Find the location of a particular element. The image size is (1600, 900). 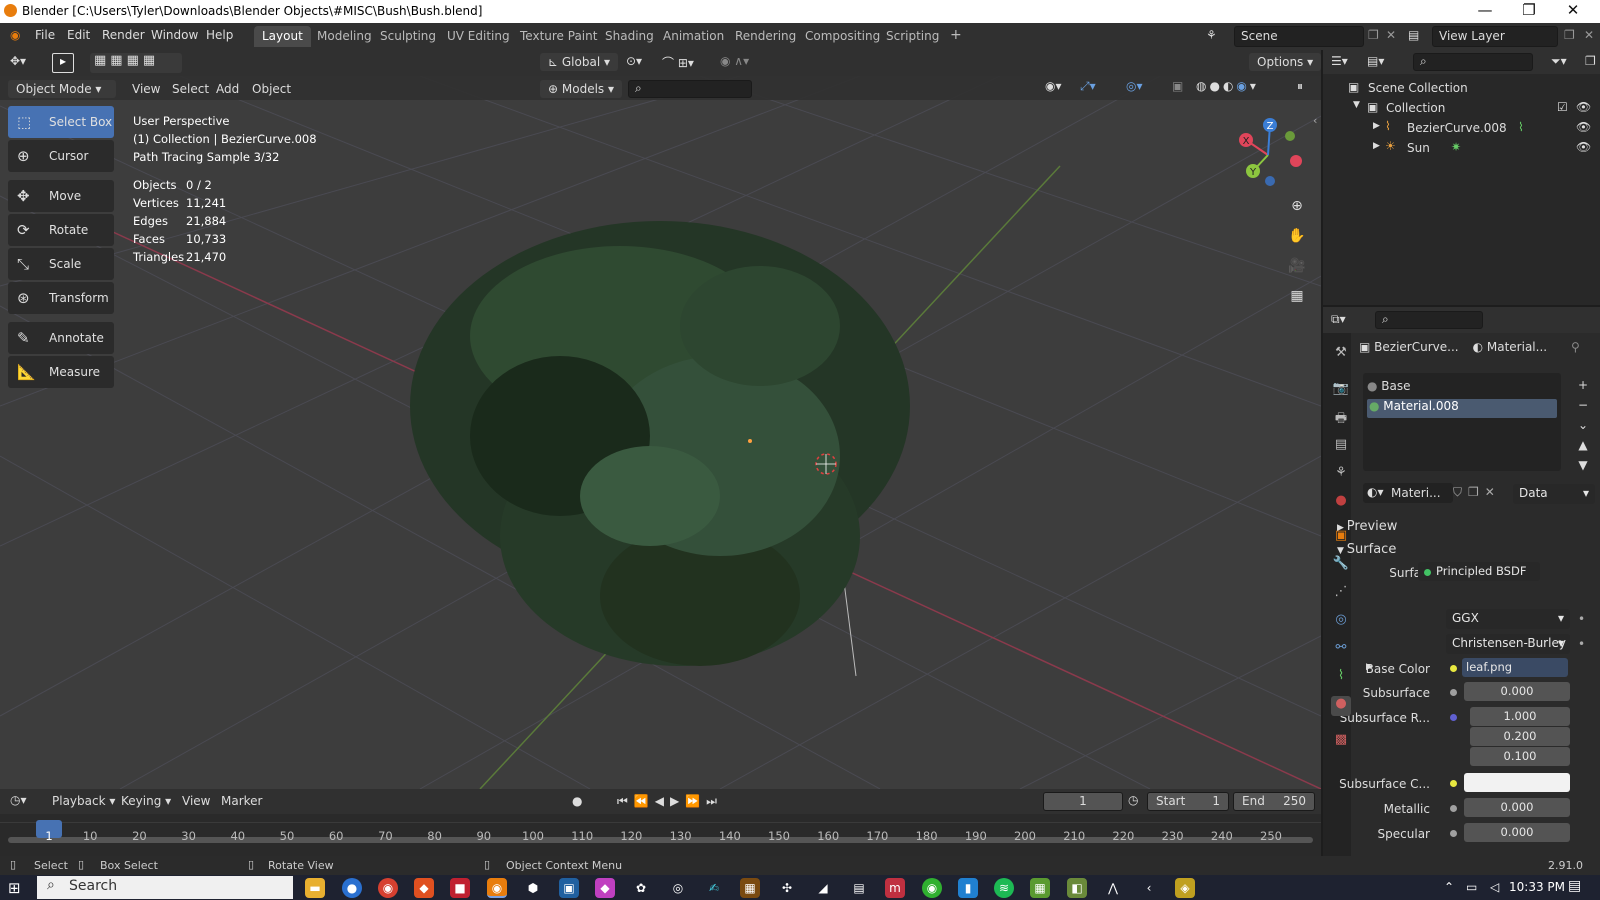

tool-scale: ⤡ Scale is located at coordinates (61, 264).